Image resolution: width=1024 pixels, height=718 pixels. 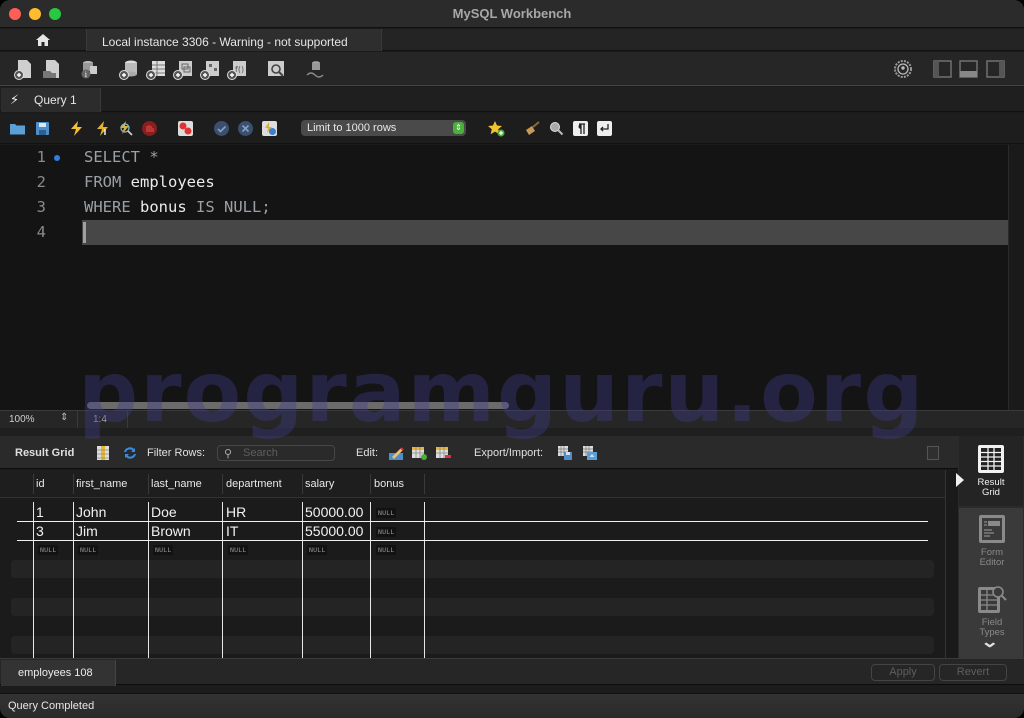 What do you see at coordinates (496, 128) in the screenshot?
I see `add-snippet-icon` at bounding box center [496, 128].